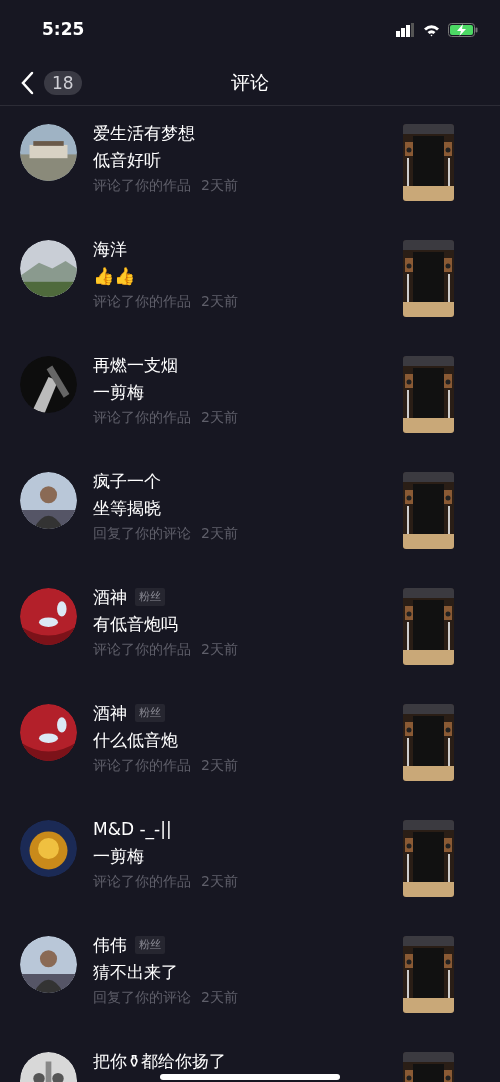  I want to click on status-time: 5:25, so click(63, 30).